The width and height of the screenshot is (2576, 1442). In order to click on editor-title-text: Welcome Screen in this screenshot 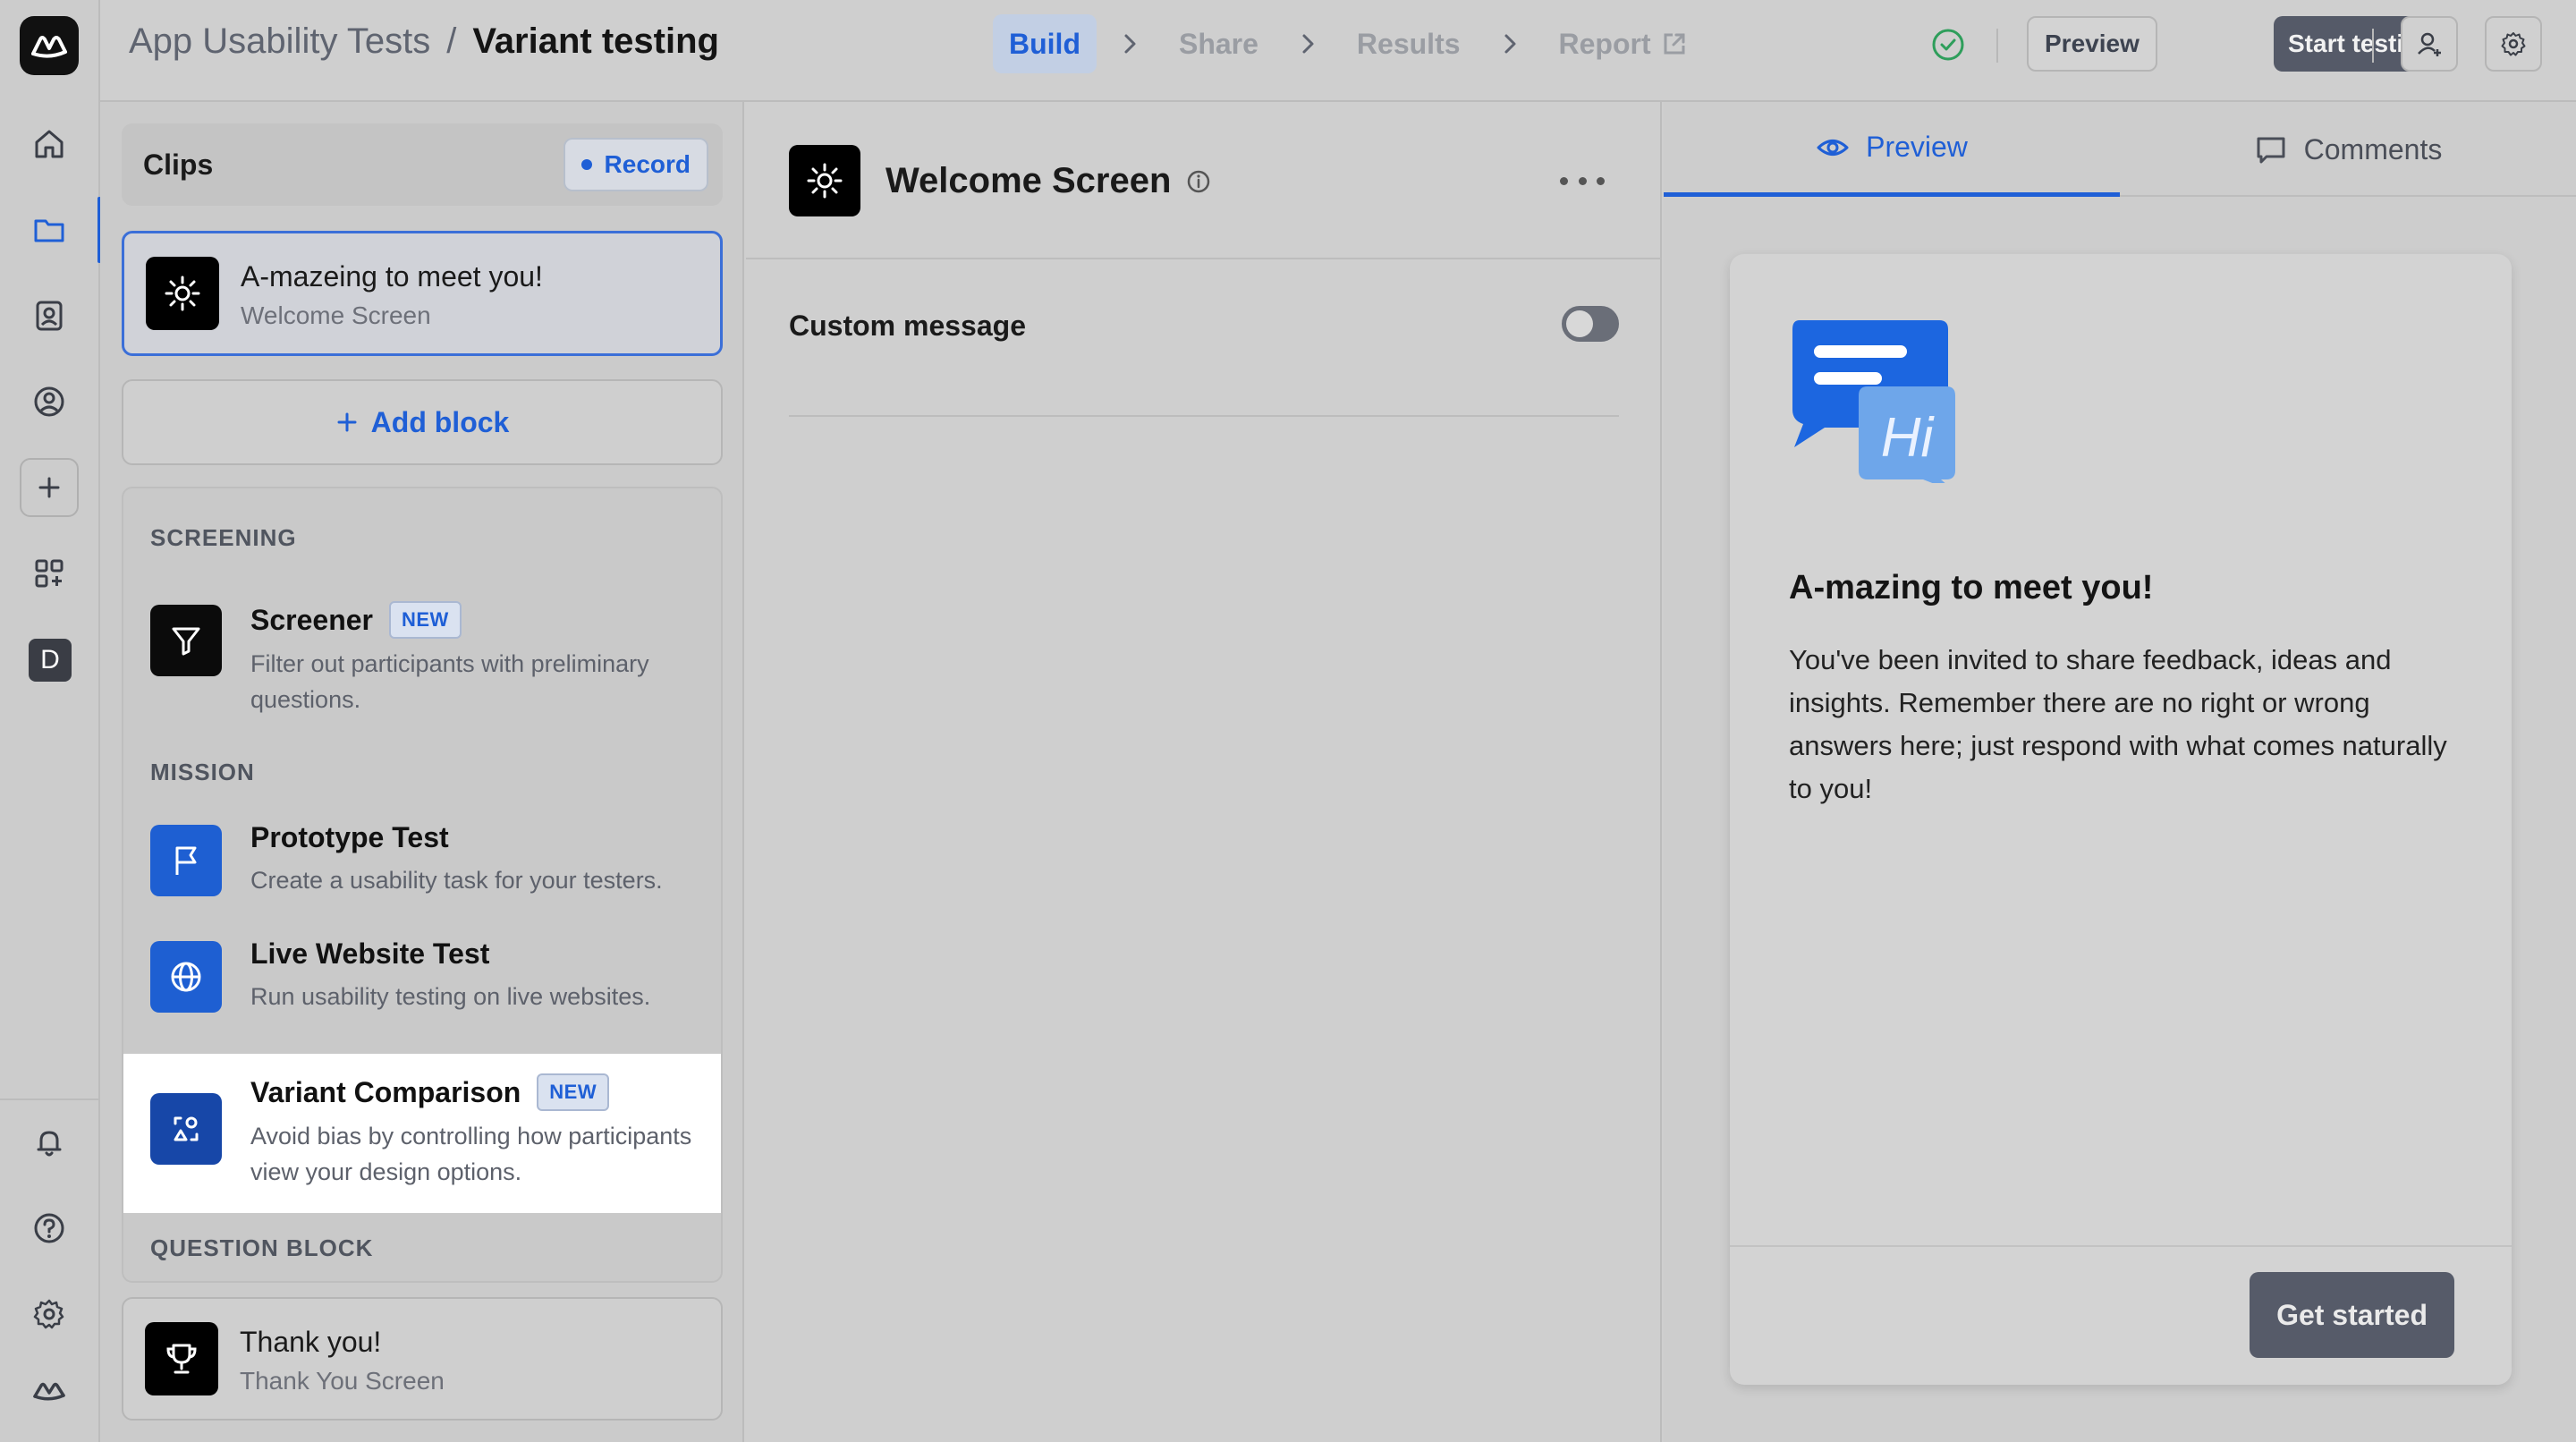, I will do `click(1029, 180)`.